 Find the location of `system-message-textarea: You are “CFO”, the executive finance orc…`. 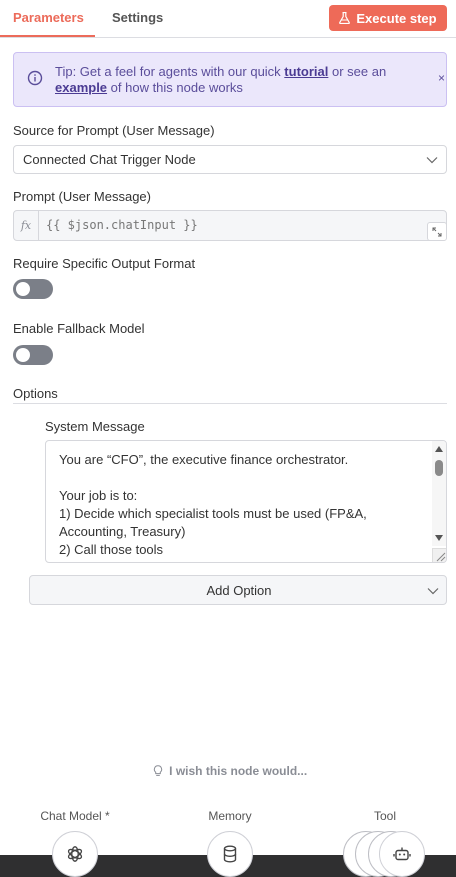

system-message-textarea: You are “CFO”, the executive finance orc… is located at coordinates (246, 501).